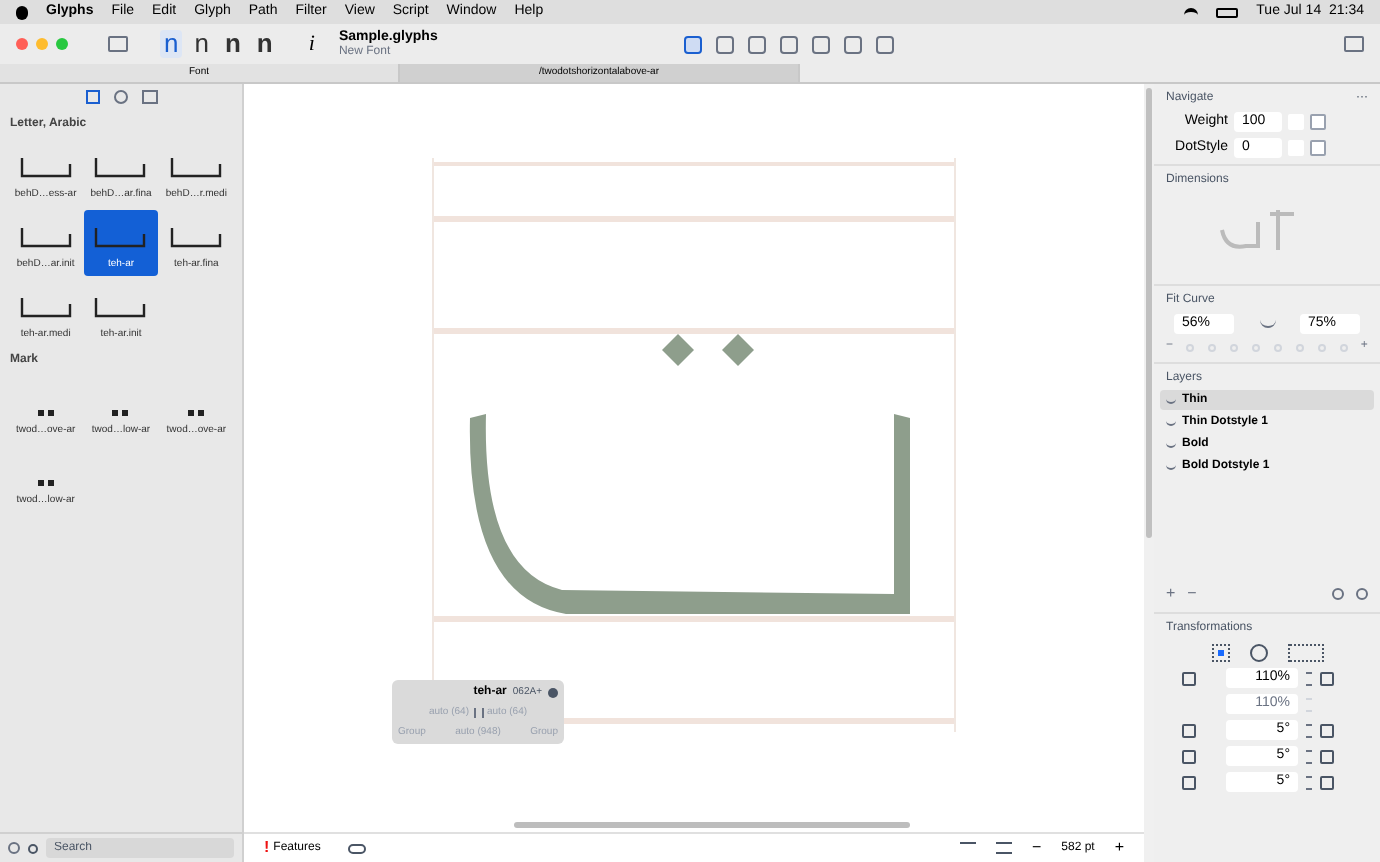 This screenshot has height=862, width=1380. What do you see at coordinates (1305, 653) in the screenshot?
I see `selection-bounds-icon` at bounding box center [1305, 653].